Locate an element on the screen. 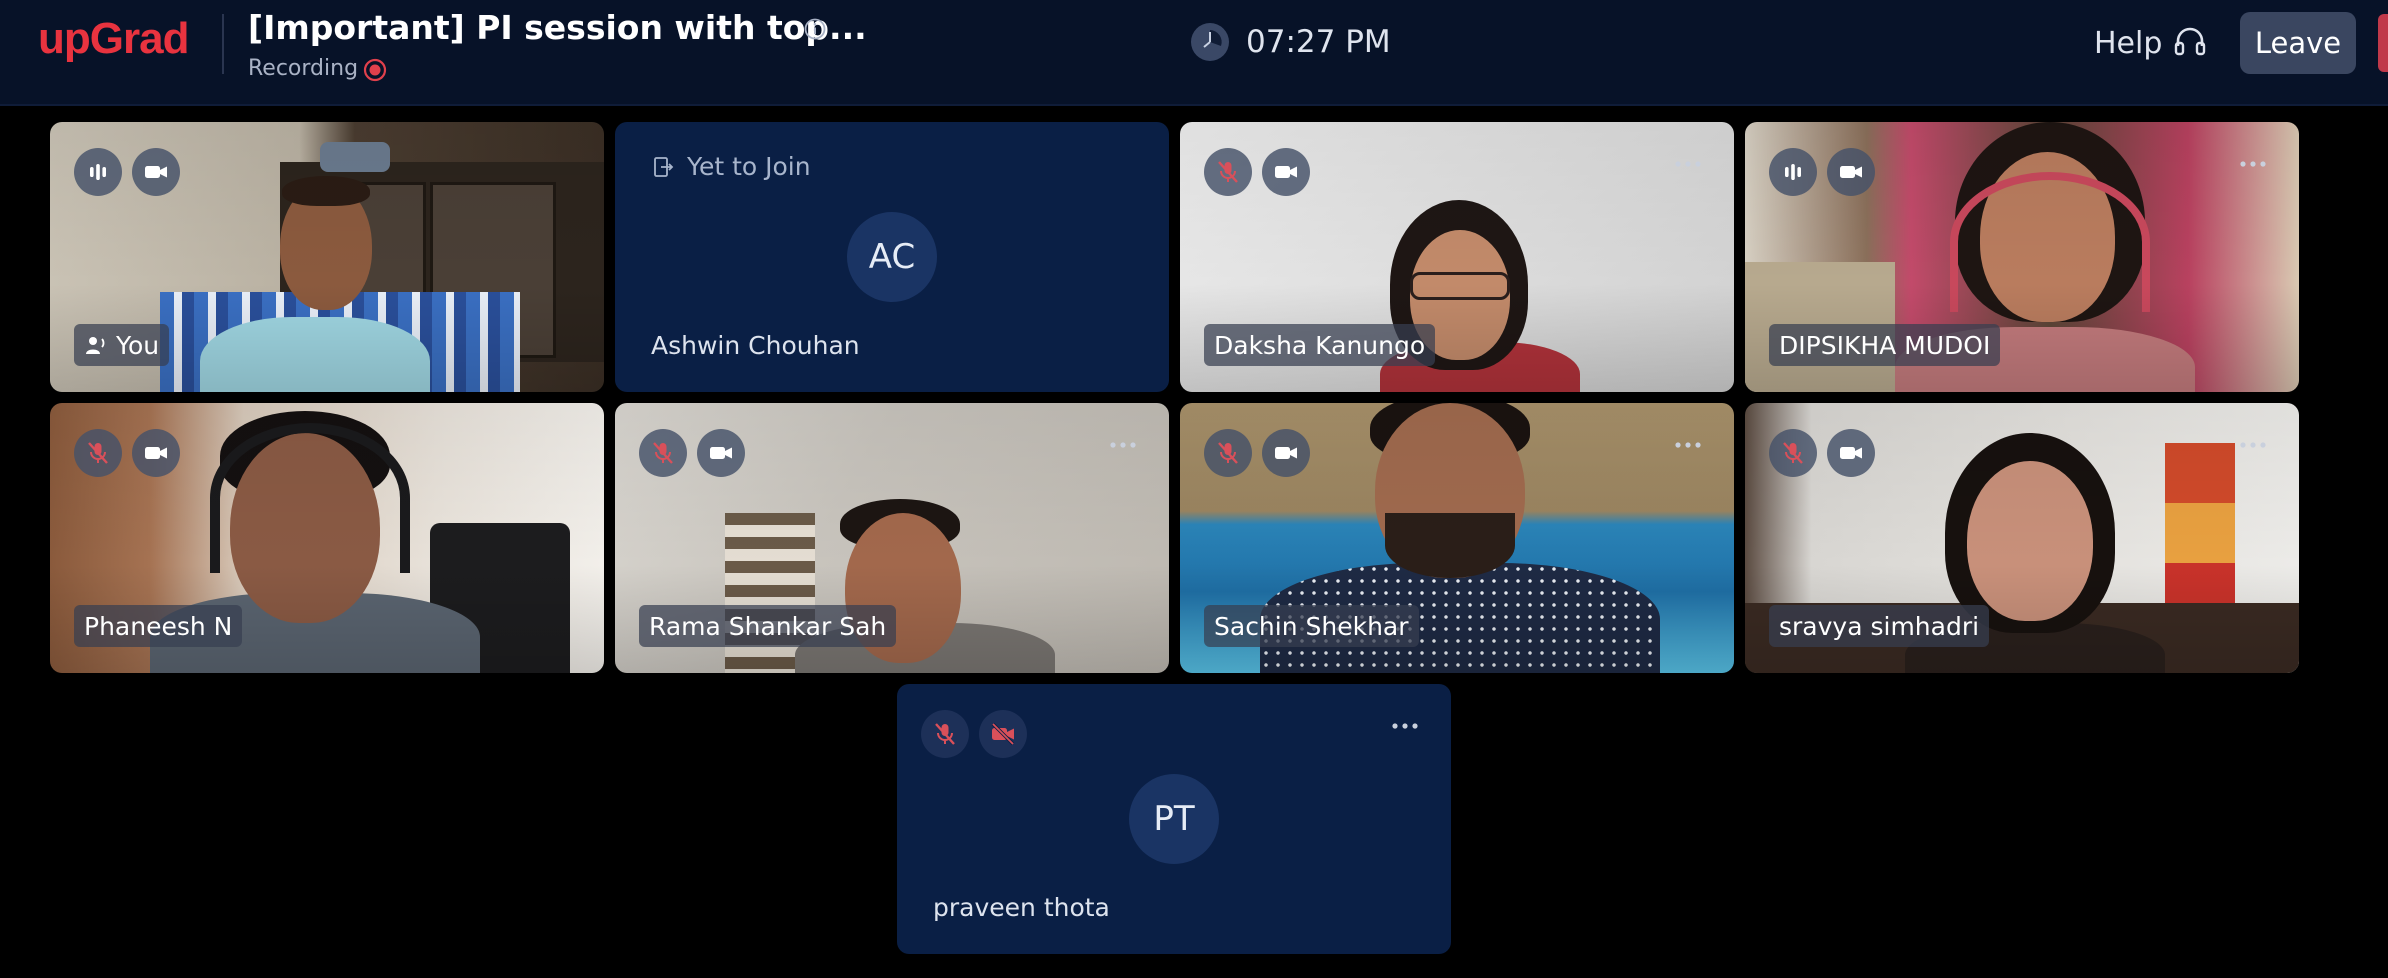  participant-name-tag: You is located at coordinates (122, 345).